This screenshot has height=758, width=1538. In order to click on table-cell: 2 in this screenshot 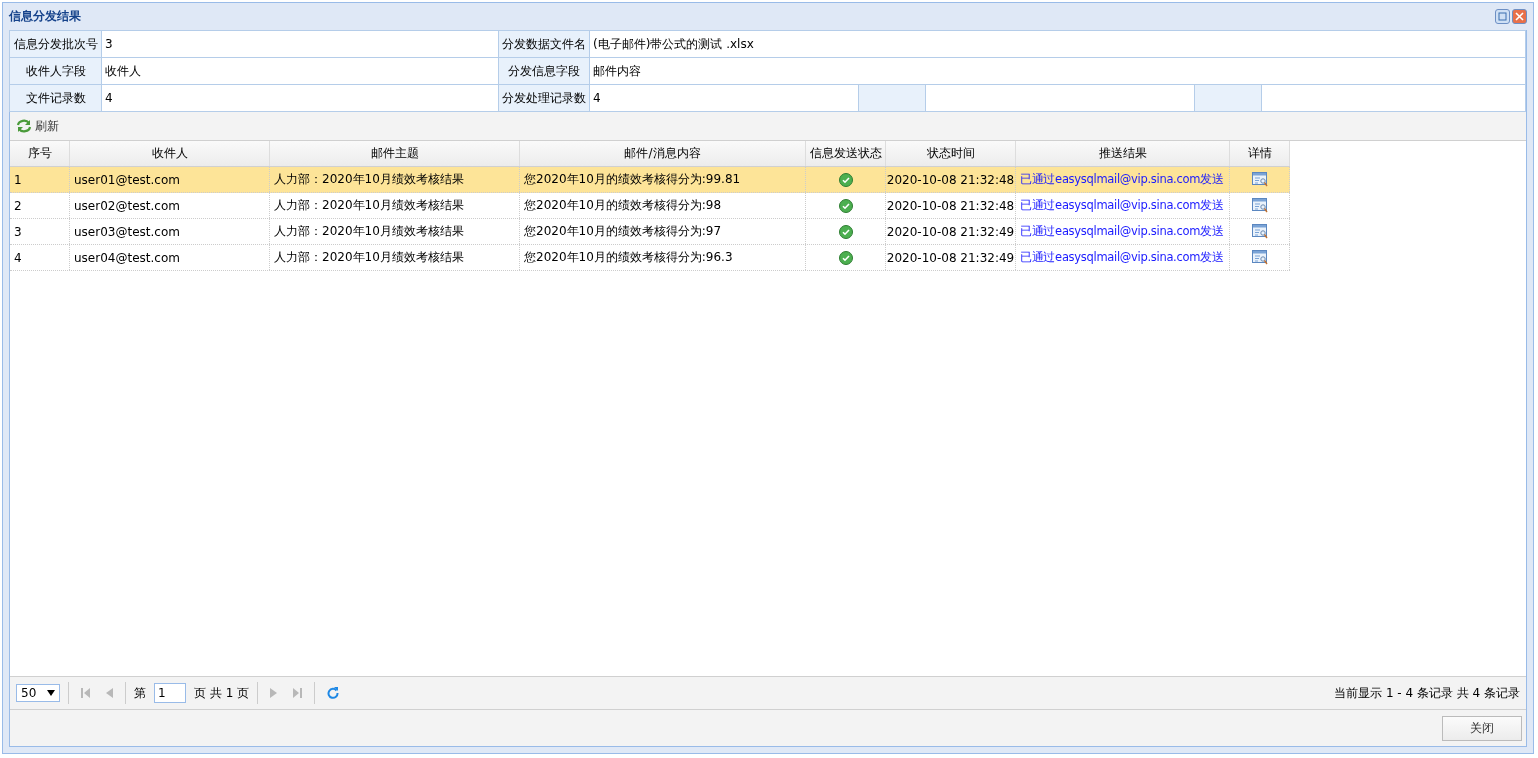, I will do `click(40, 205)`.